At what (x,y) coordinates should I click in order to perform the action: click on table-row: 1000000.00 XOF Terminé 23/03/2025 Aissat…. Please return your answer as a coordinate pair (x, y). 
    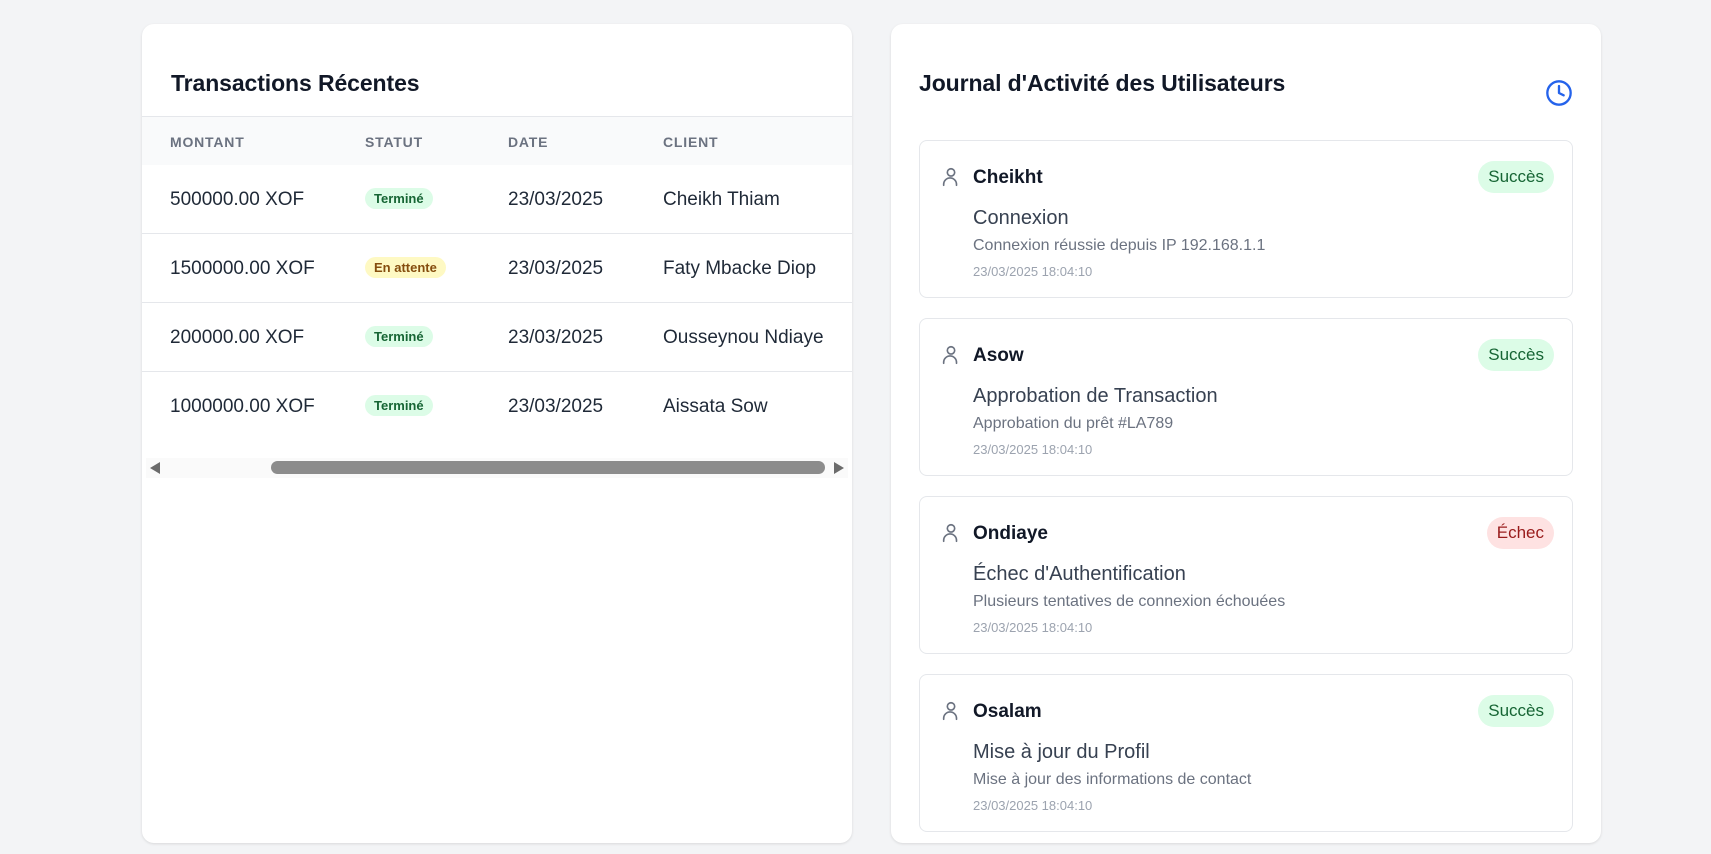
    Looking at the image, I should click on (497, 406).